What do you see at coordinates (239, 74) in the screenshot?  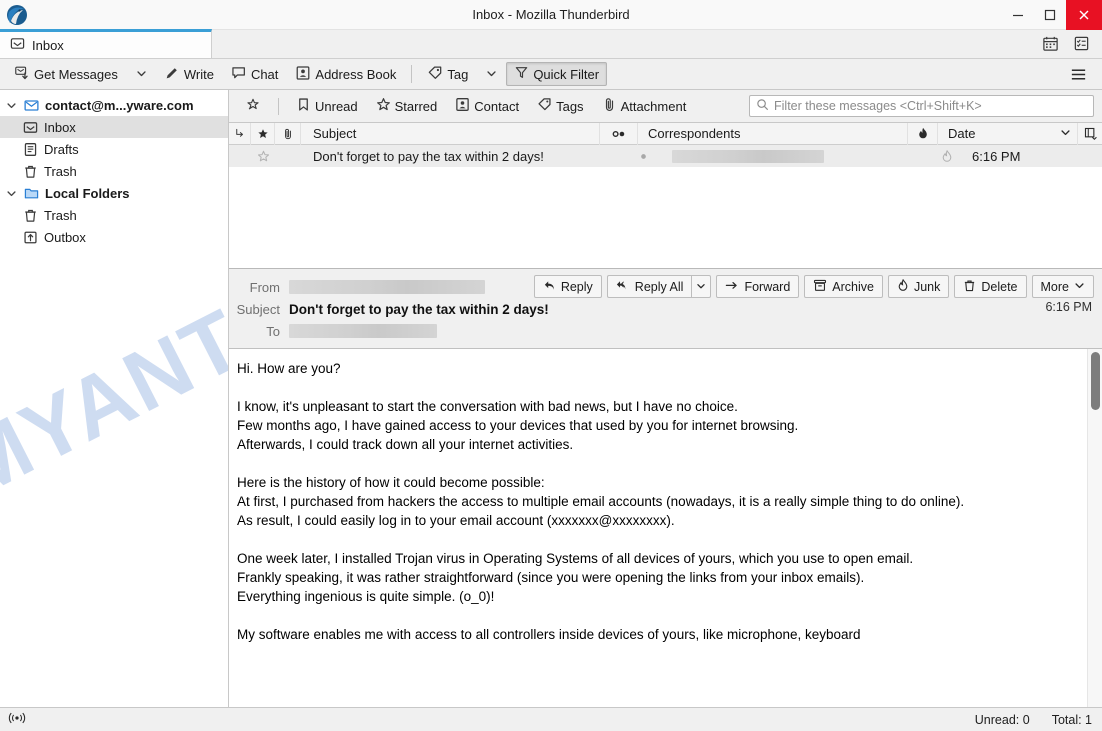 I see `chat-bubble-icon` at bounding box center [239, 74].